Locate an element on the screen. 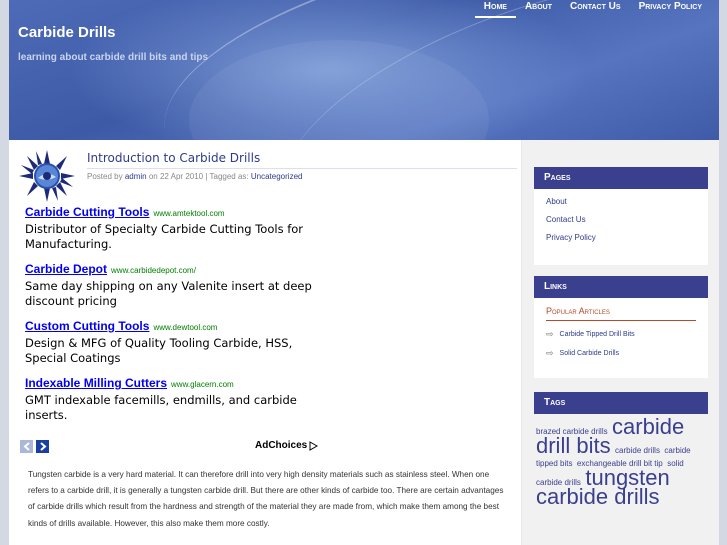 Image resolution: width=727 pixels, height=545 pixels. post-title: Introduction to Carbide Drills is located at coordinates (173, 158).